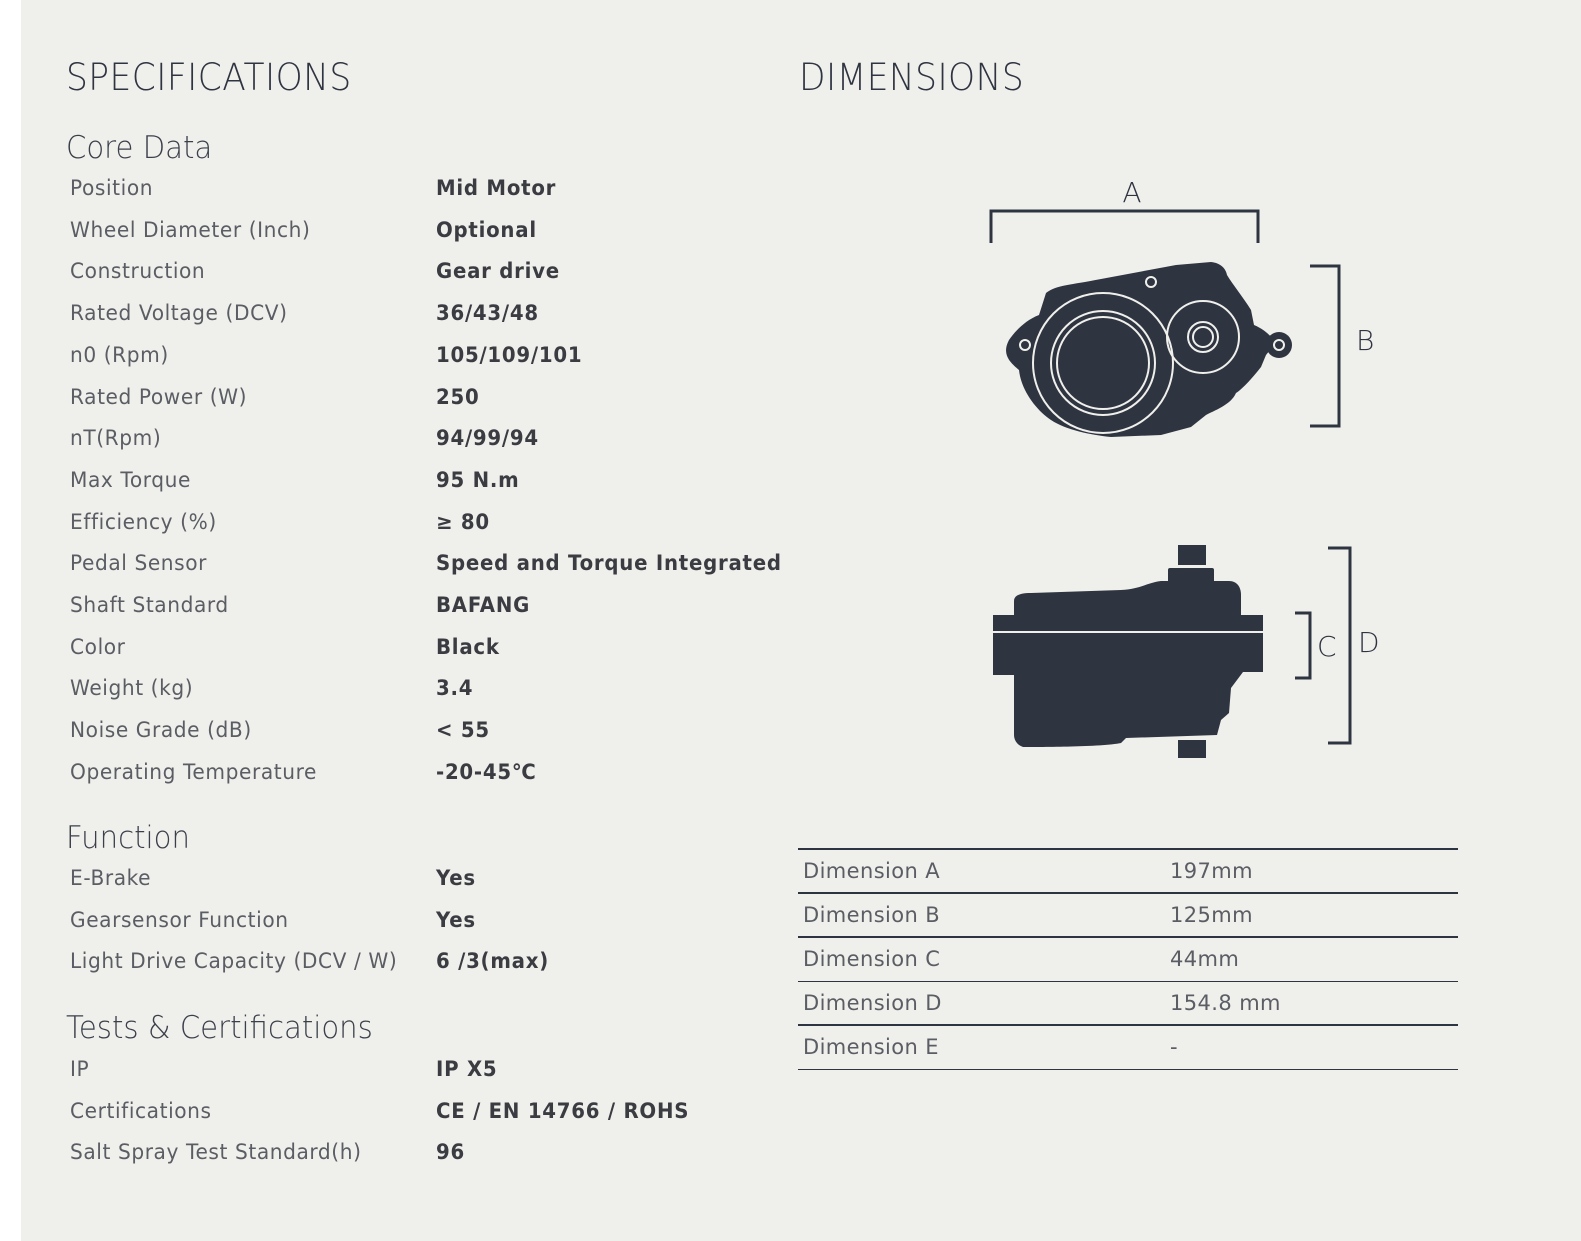 The width and height of the screenshot is (1581, 1241). What do you see at coordinates (492, 961) in the screenshot?
I see `spec-value: 6 /3(max)` at bounding box center [492, 961].